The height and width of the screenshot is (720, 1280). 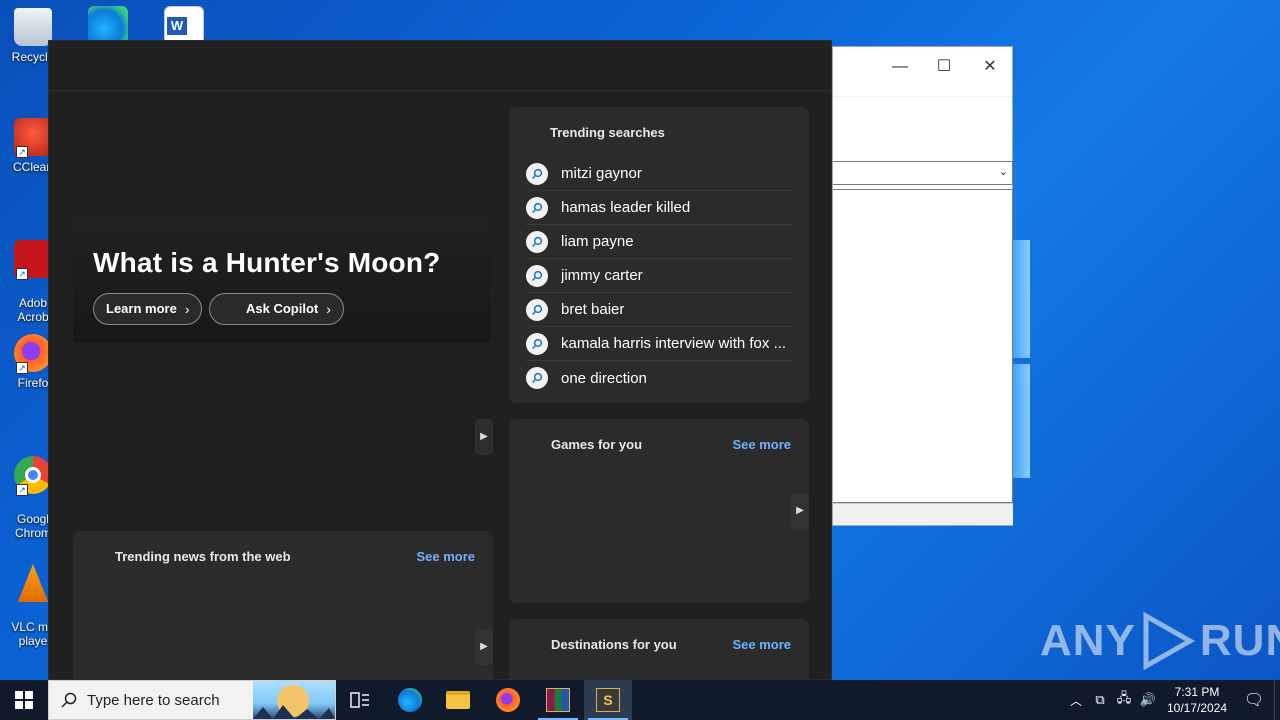 I want to click on close-icon: ✕, so click(x=990, y=67).